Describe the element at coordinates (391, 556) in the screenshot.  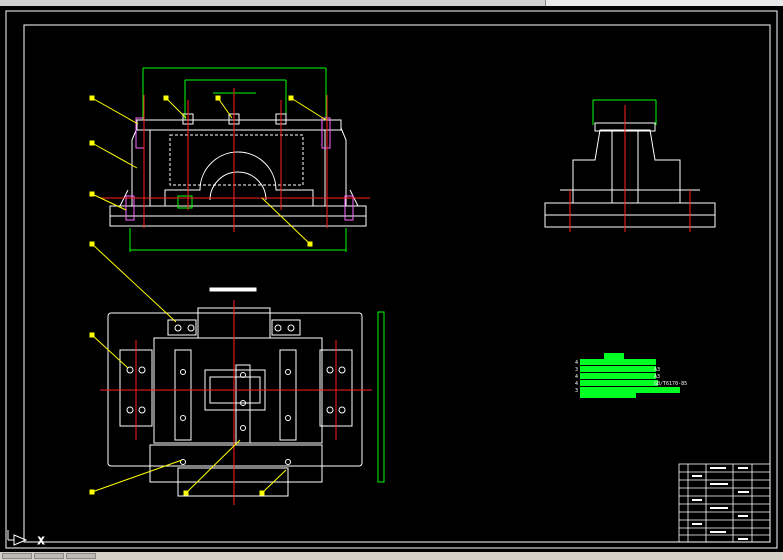
I see `status-bar` at that location.